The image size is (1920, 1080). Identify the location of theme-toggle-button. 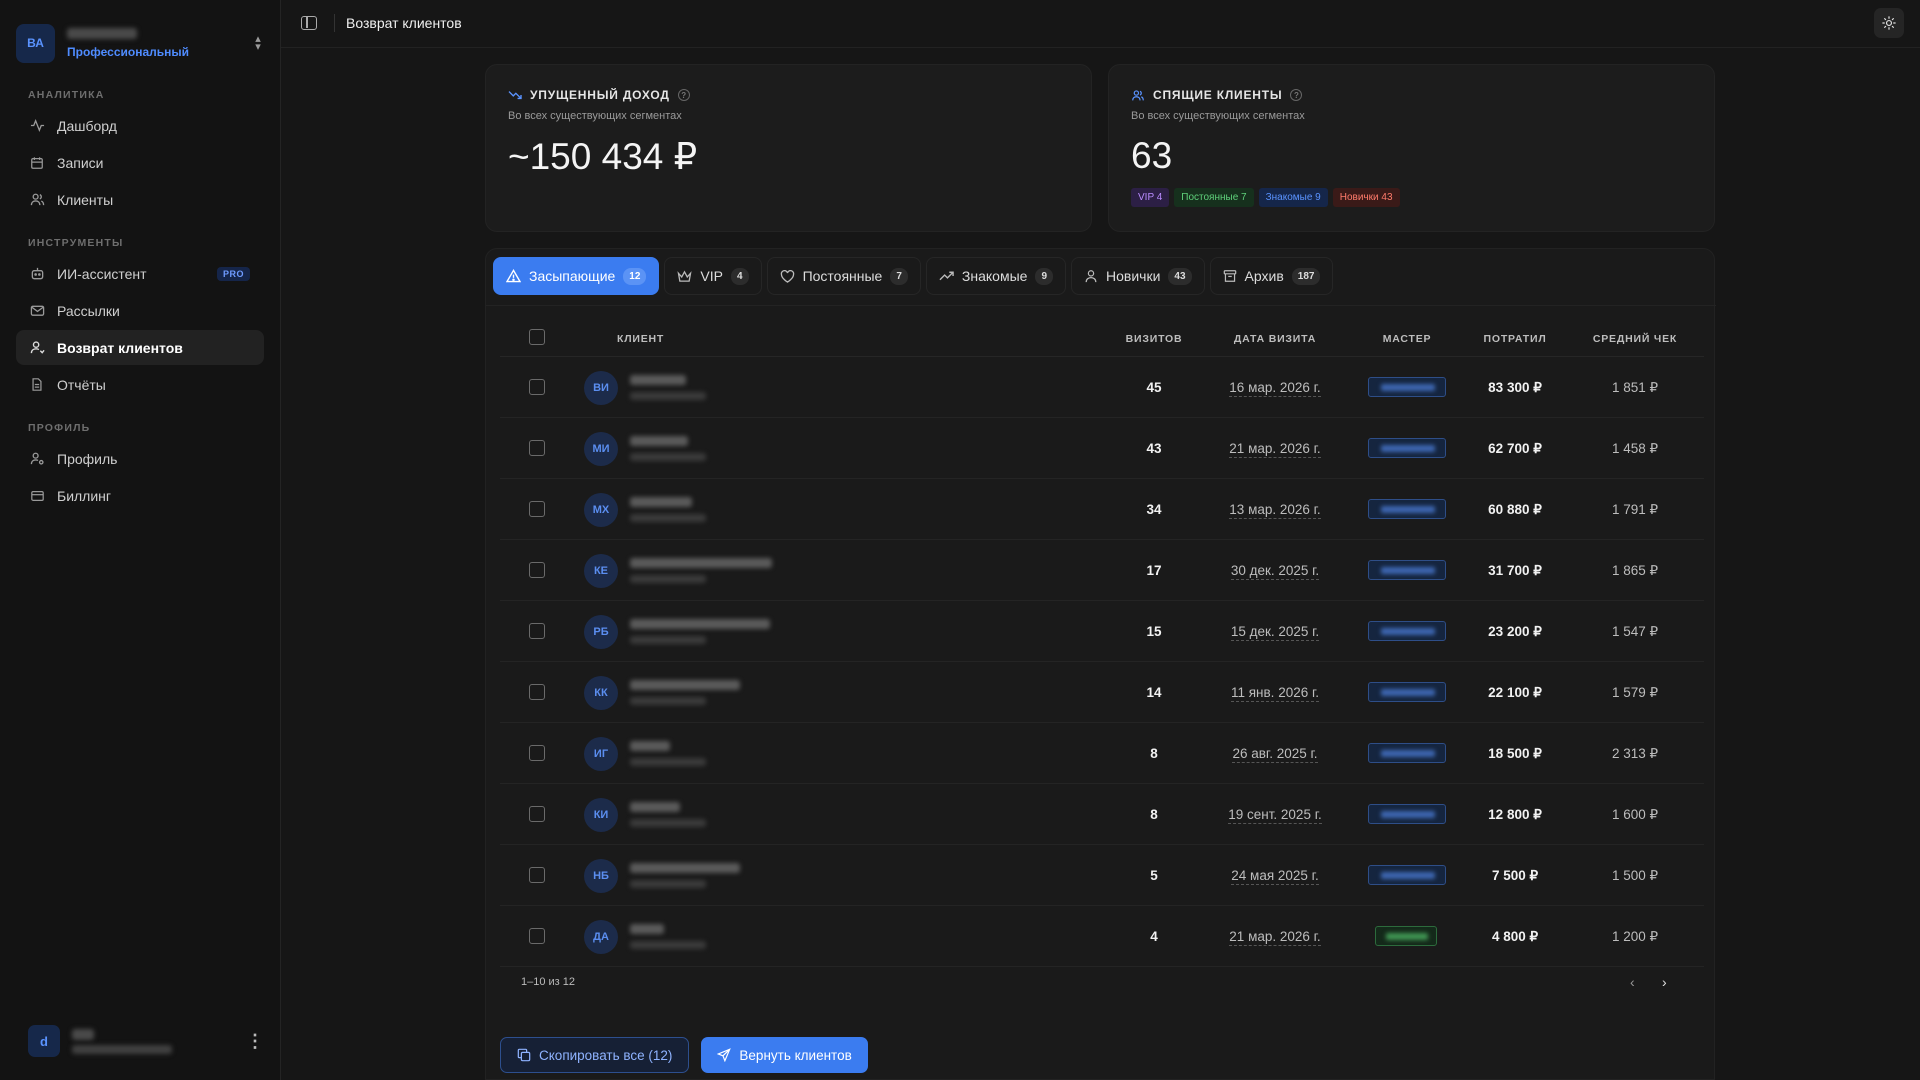
(1889, 23).